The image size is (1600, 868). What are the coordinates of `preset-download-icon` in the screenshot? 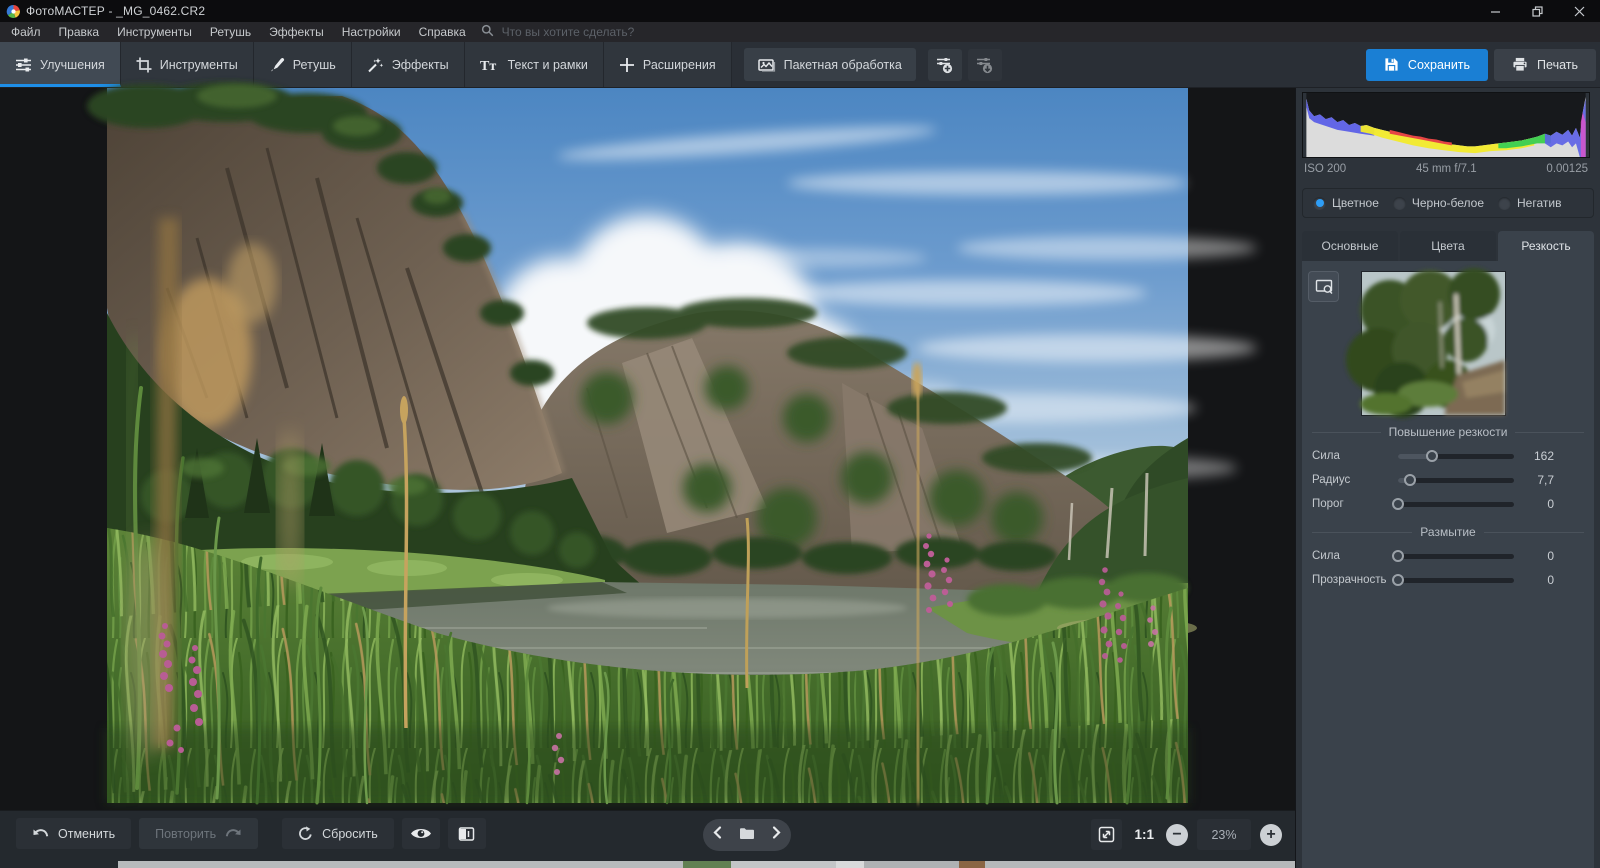 It's located at (985, 65).